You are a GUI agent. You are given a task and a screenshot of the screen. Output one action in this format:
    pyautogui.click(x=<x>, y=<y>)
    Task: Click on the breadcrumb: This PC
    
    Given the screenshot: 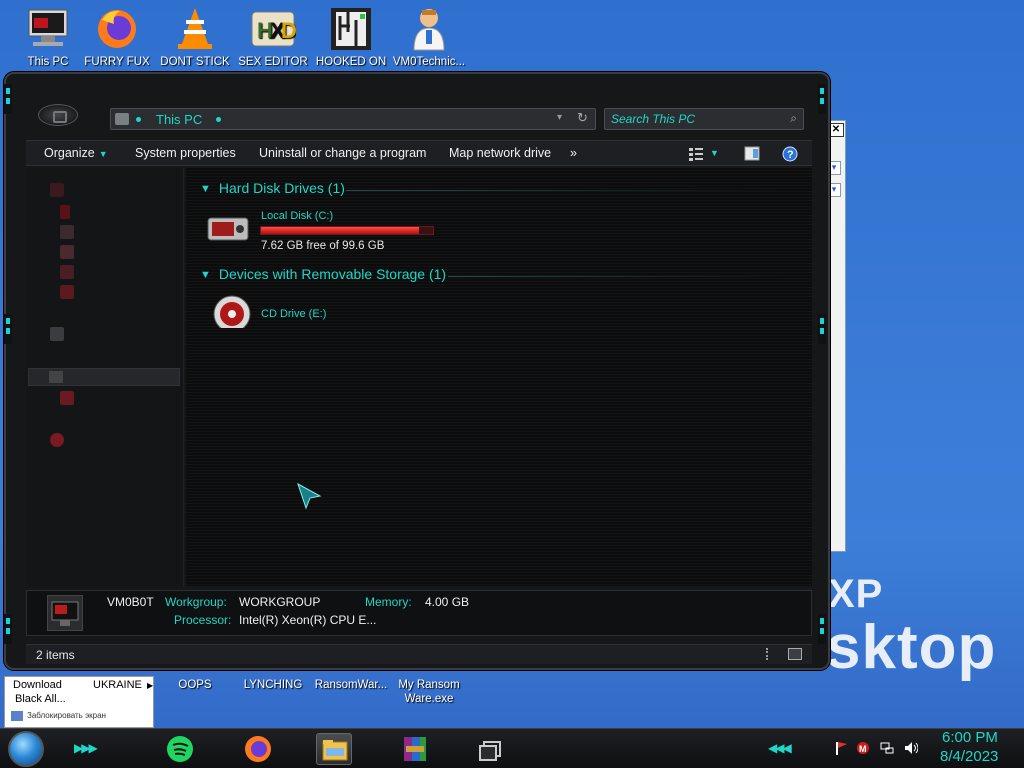 What is the action you would take?
    pyautogui.click(x=179, y=119)
    